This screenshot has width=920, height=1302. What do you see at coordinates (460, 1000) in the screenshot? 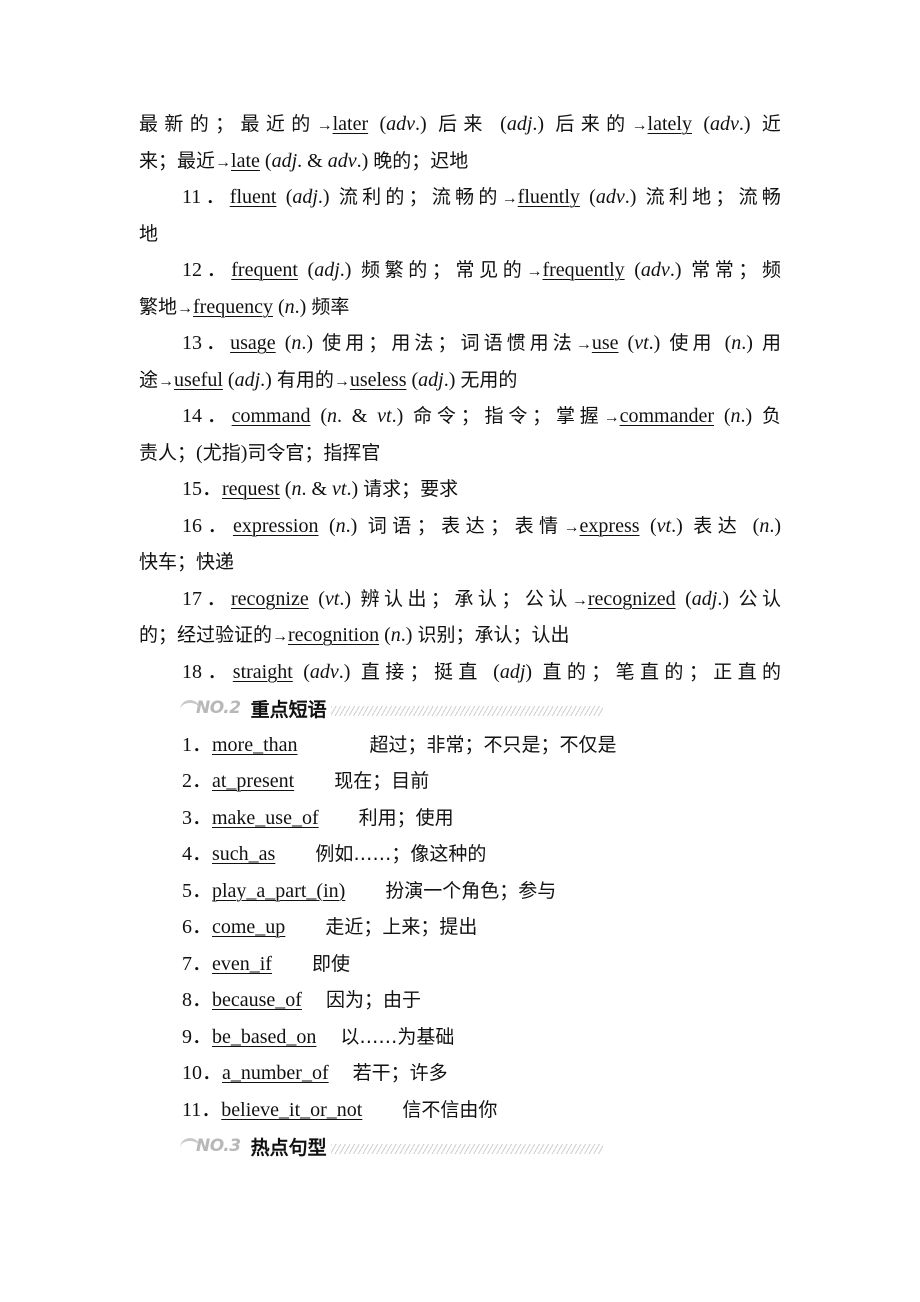
I see `phrase-item: 8．because_of 因为；由于` at bounding box center [460, 1000].